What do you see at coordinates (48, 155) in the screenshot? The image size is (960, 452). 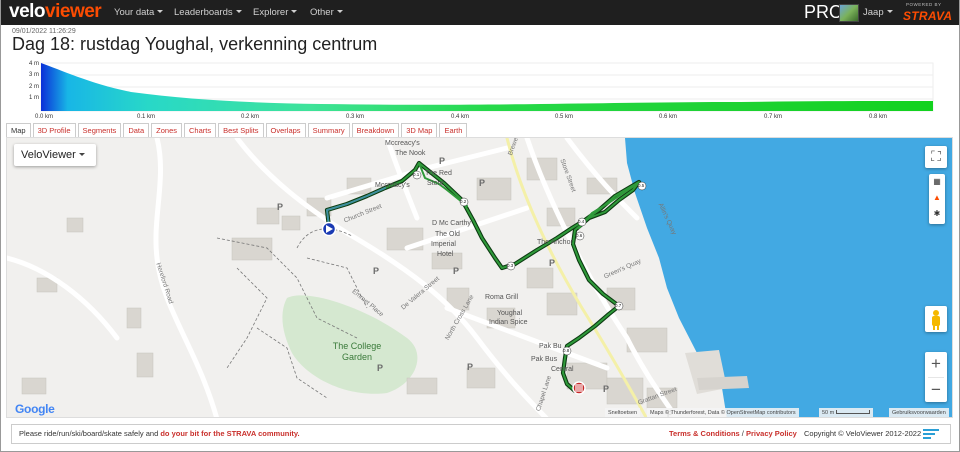 I see `map-type-label: VeloViewer` at bounding box center [48, 155].